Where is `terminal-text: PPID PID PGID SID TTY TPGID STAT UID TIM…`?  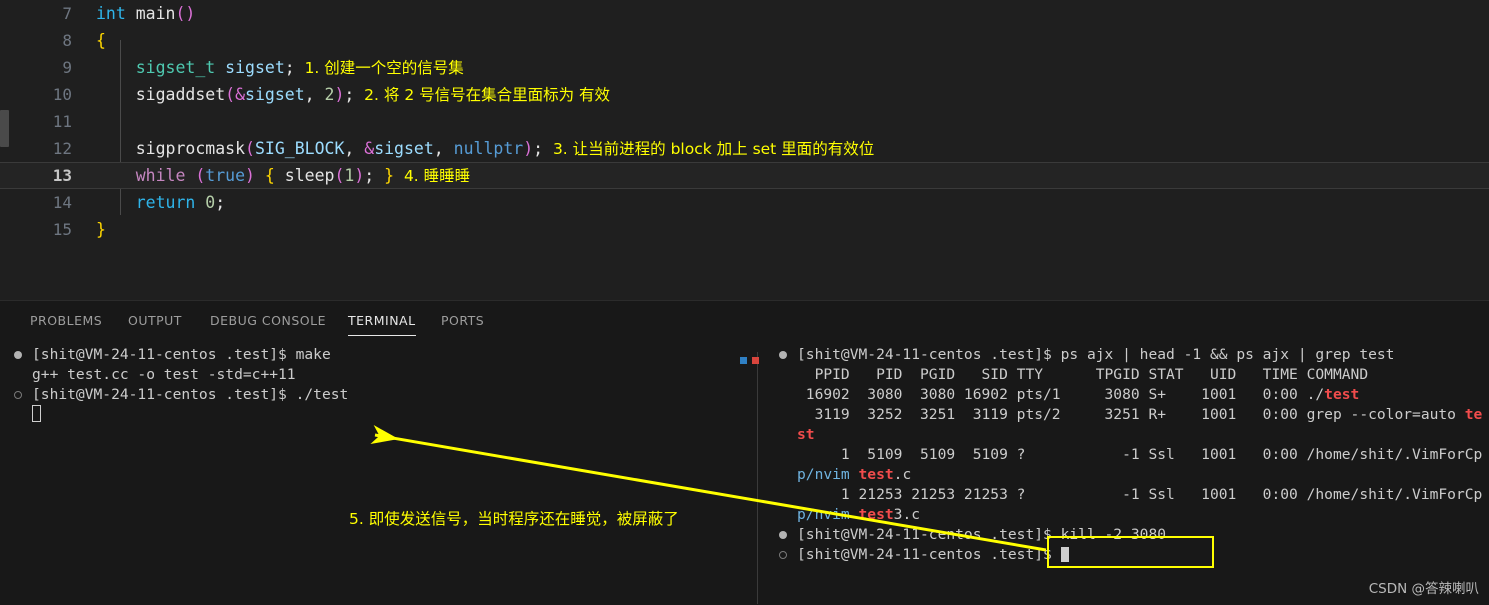
terminal-text: PPID PID PGID SID TTY TPGID STAT UID TIM… is located at coordinates (1083, 374).